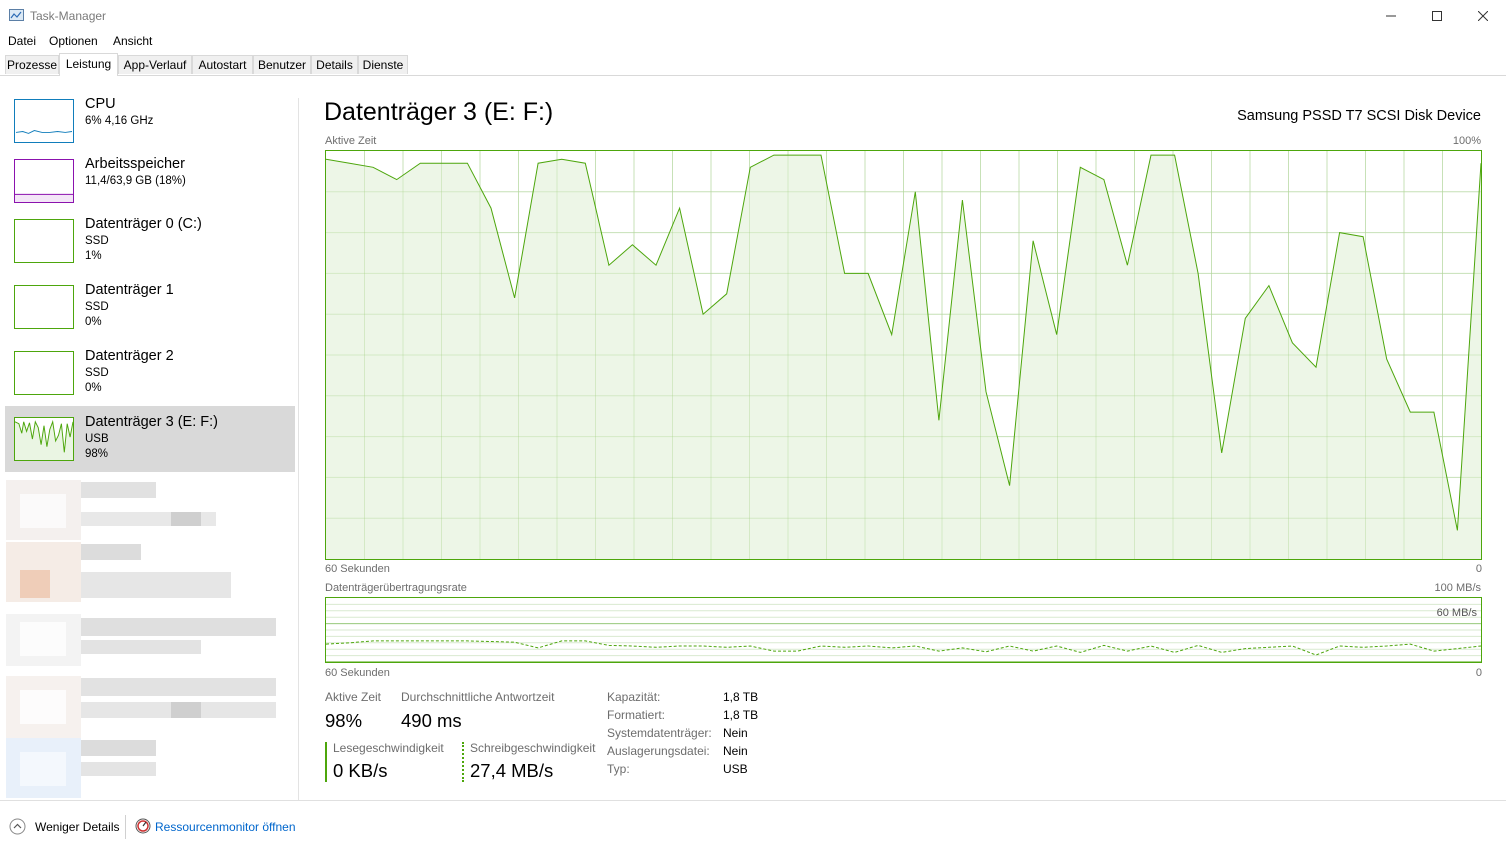 This screenshot has height=853, width=1506. What do you see at coordinates (903, 630) in the screenshot?
I see `transfer-rate-graph` at bounding box center [903, 630].